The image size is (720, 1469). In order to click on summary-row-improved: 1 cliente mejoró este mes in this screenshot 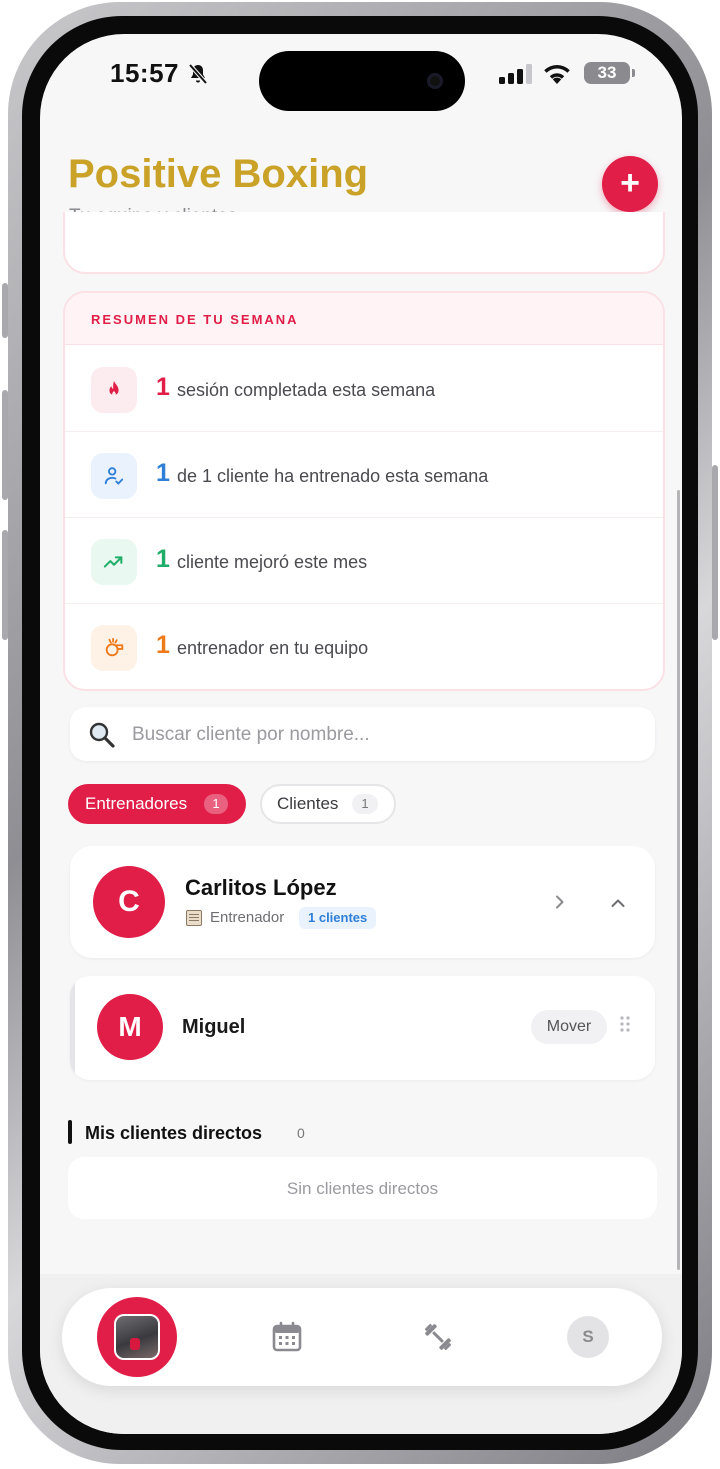, I will do `click(364, 560)`.